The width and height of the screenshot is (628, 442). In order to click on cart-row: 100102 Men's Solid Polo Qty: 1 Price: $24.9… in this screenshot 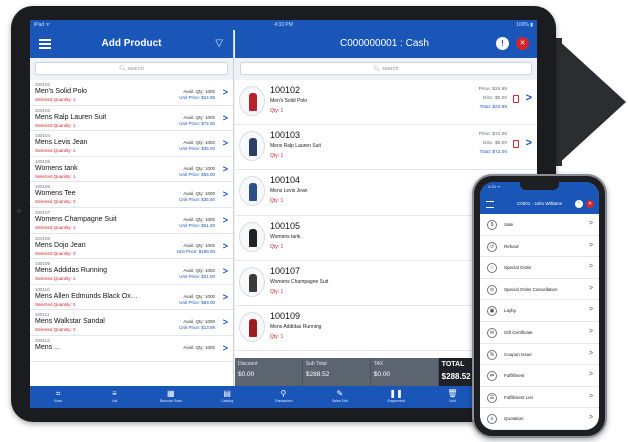, I will do `click(386, 103)`.